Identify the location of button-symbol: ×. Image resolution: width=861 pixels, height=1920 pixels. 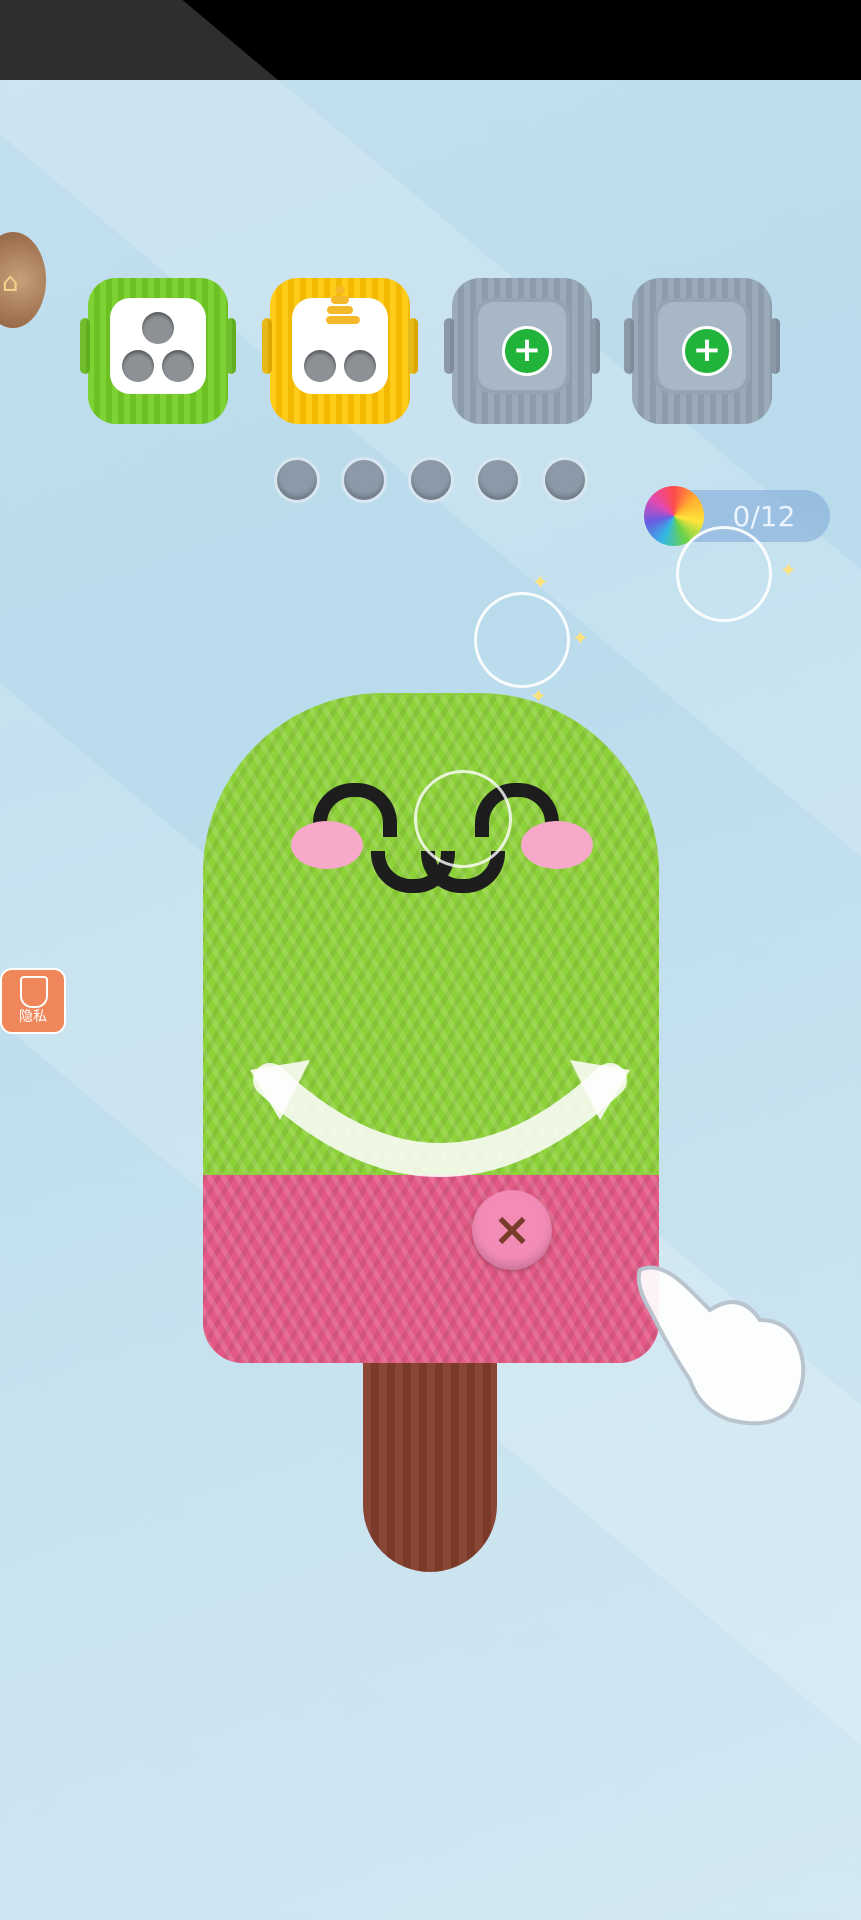
(512, 1229).